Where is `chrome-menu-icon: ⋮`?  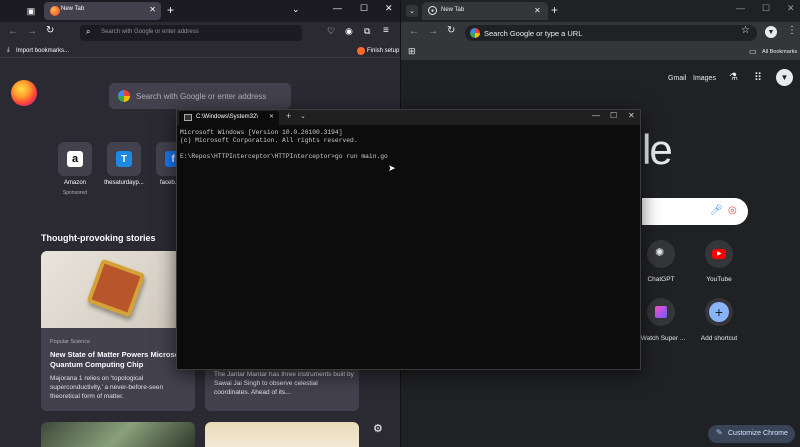
chrome-menu-icon: ⋮ is located at coordinates (792, 30).